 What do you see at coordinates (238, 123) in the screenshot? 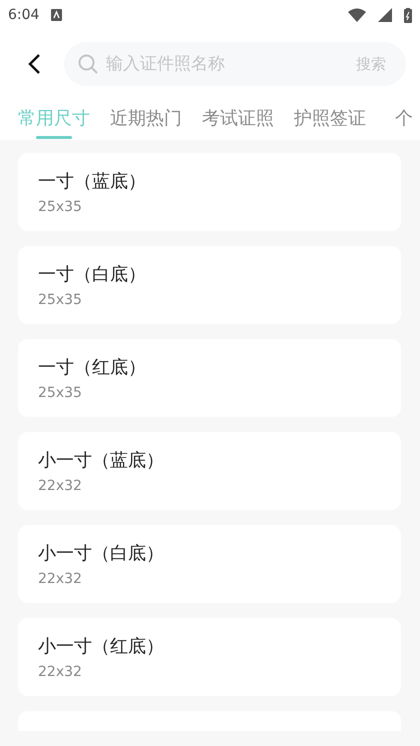
I see `category-tab: 考试证照` at bounding box center [238, 123].